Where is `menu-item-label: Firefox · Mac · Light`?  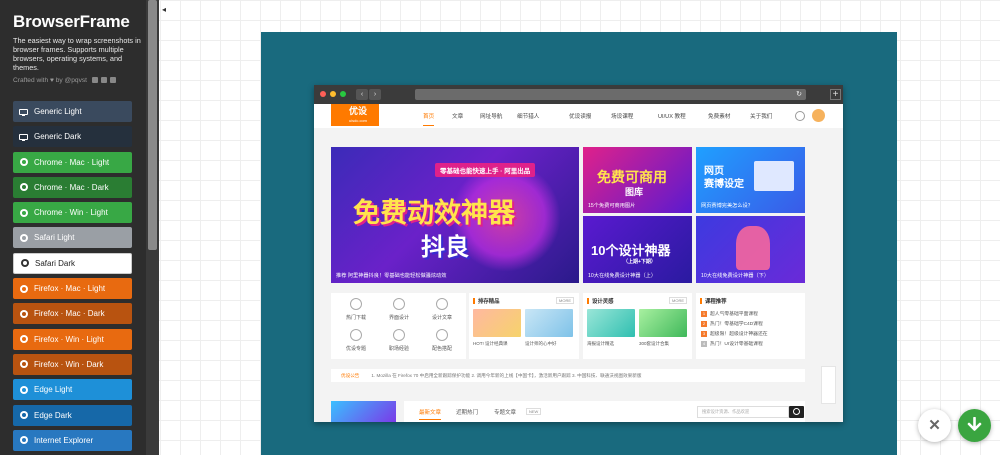
menu-item-label: Firefox · Mac · Light is located at coordinates (70, 289).